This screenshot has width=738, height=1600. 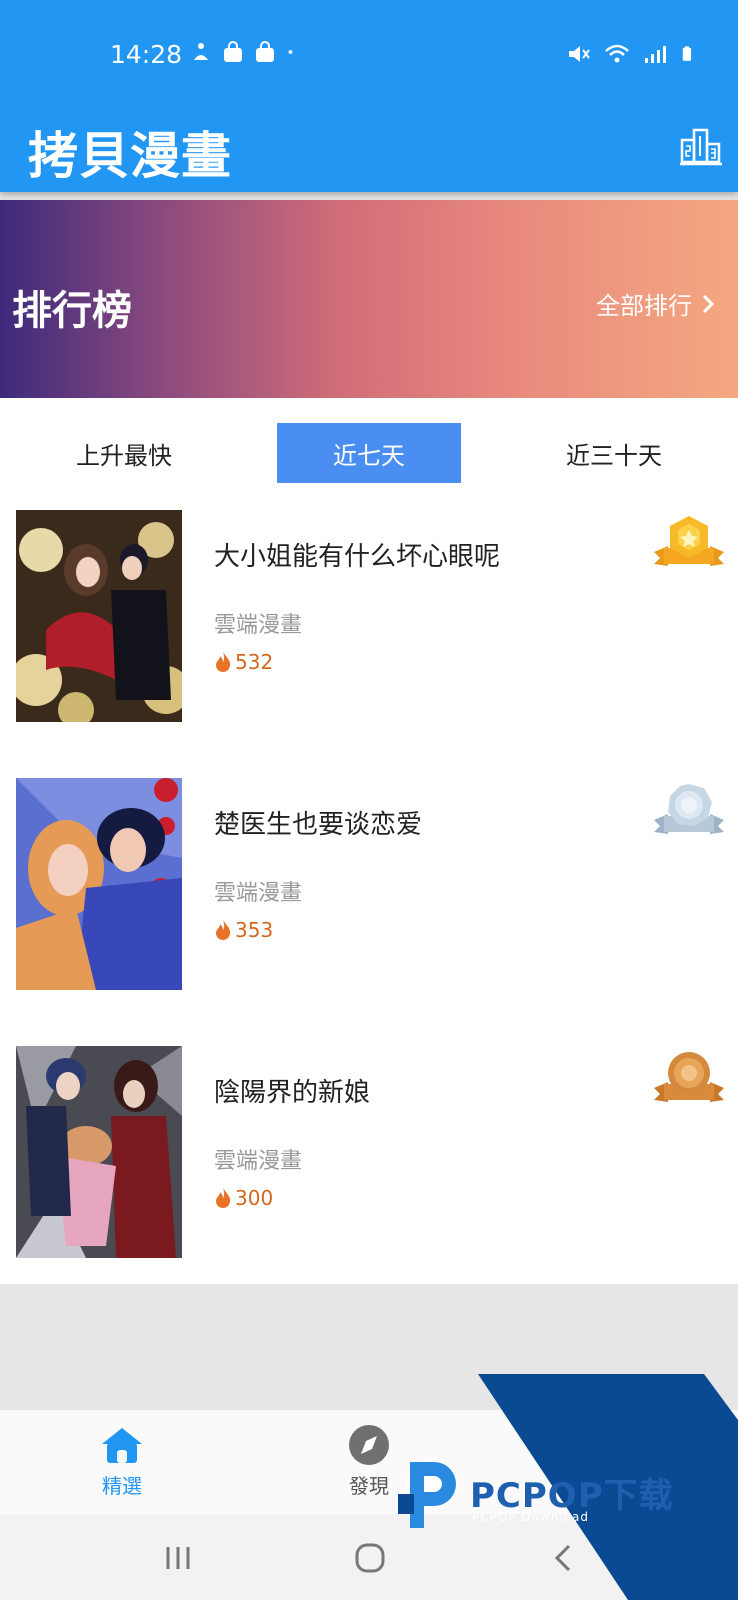 I want to click on nav-item-featured: 精選, so click(x=122, y=1461).